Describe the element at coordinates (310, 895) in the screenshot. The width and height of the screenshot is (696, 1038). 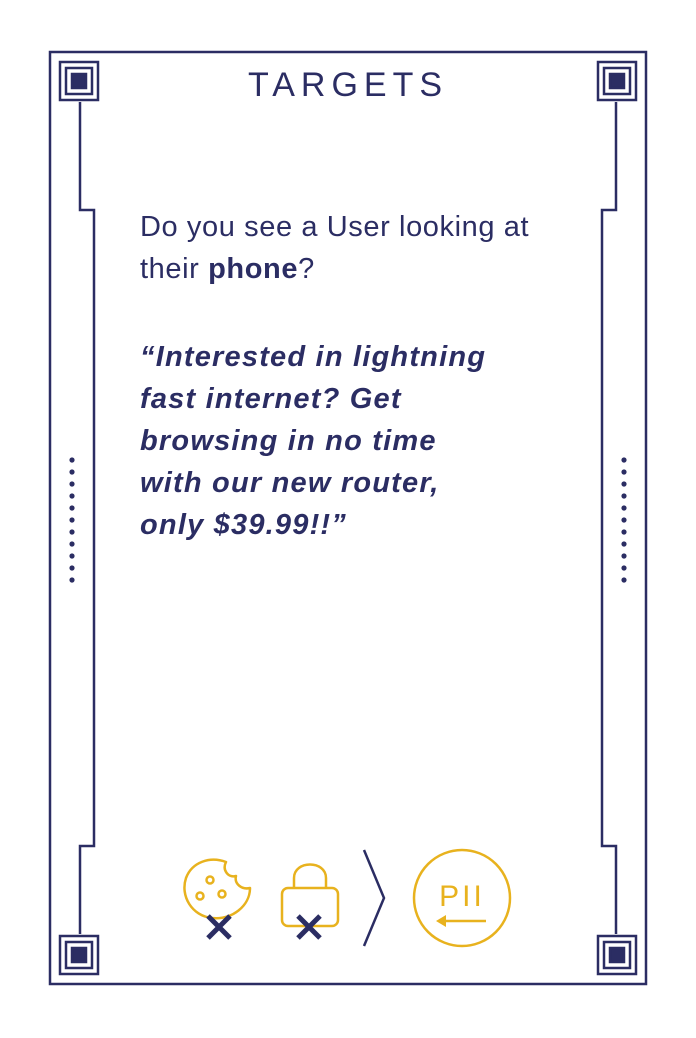
I see `lock-icon` at that location.